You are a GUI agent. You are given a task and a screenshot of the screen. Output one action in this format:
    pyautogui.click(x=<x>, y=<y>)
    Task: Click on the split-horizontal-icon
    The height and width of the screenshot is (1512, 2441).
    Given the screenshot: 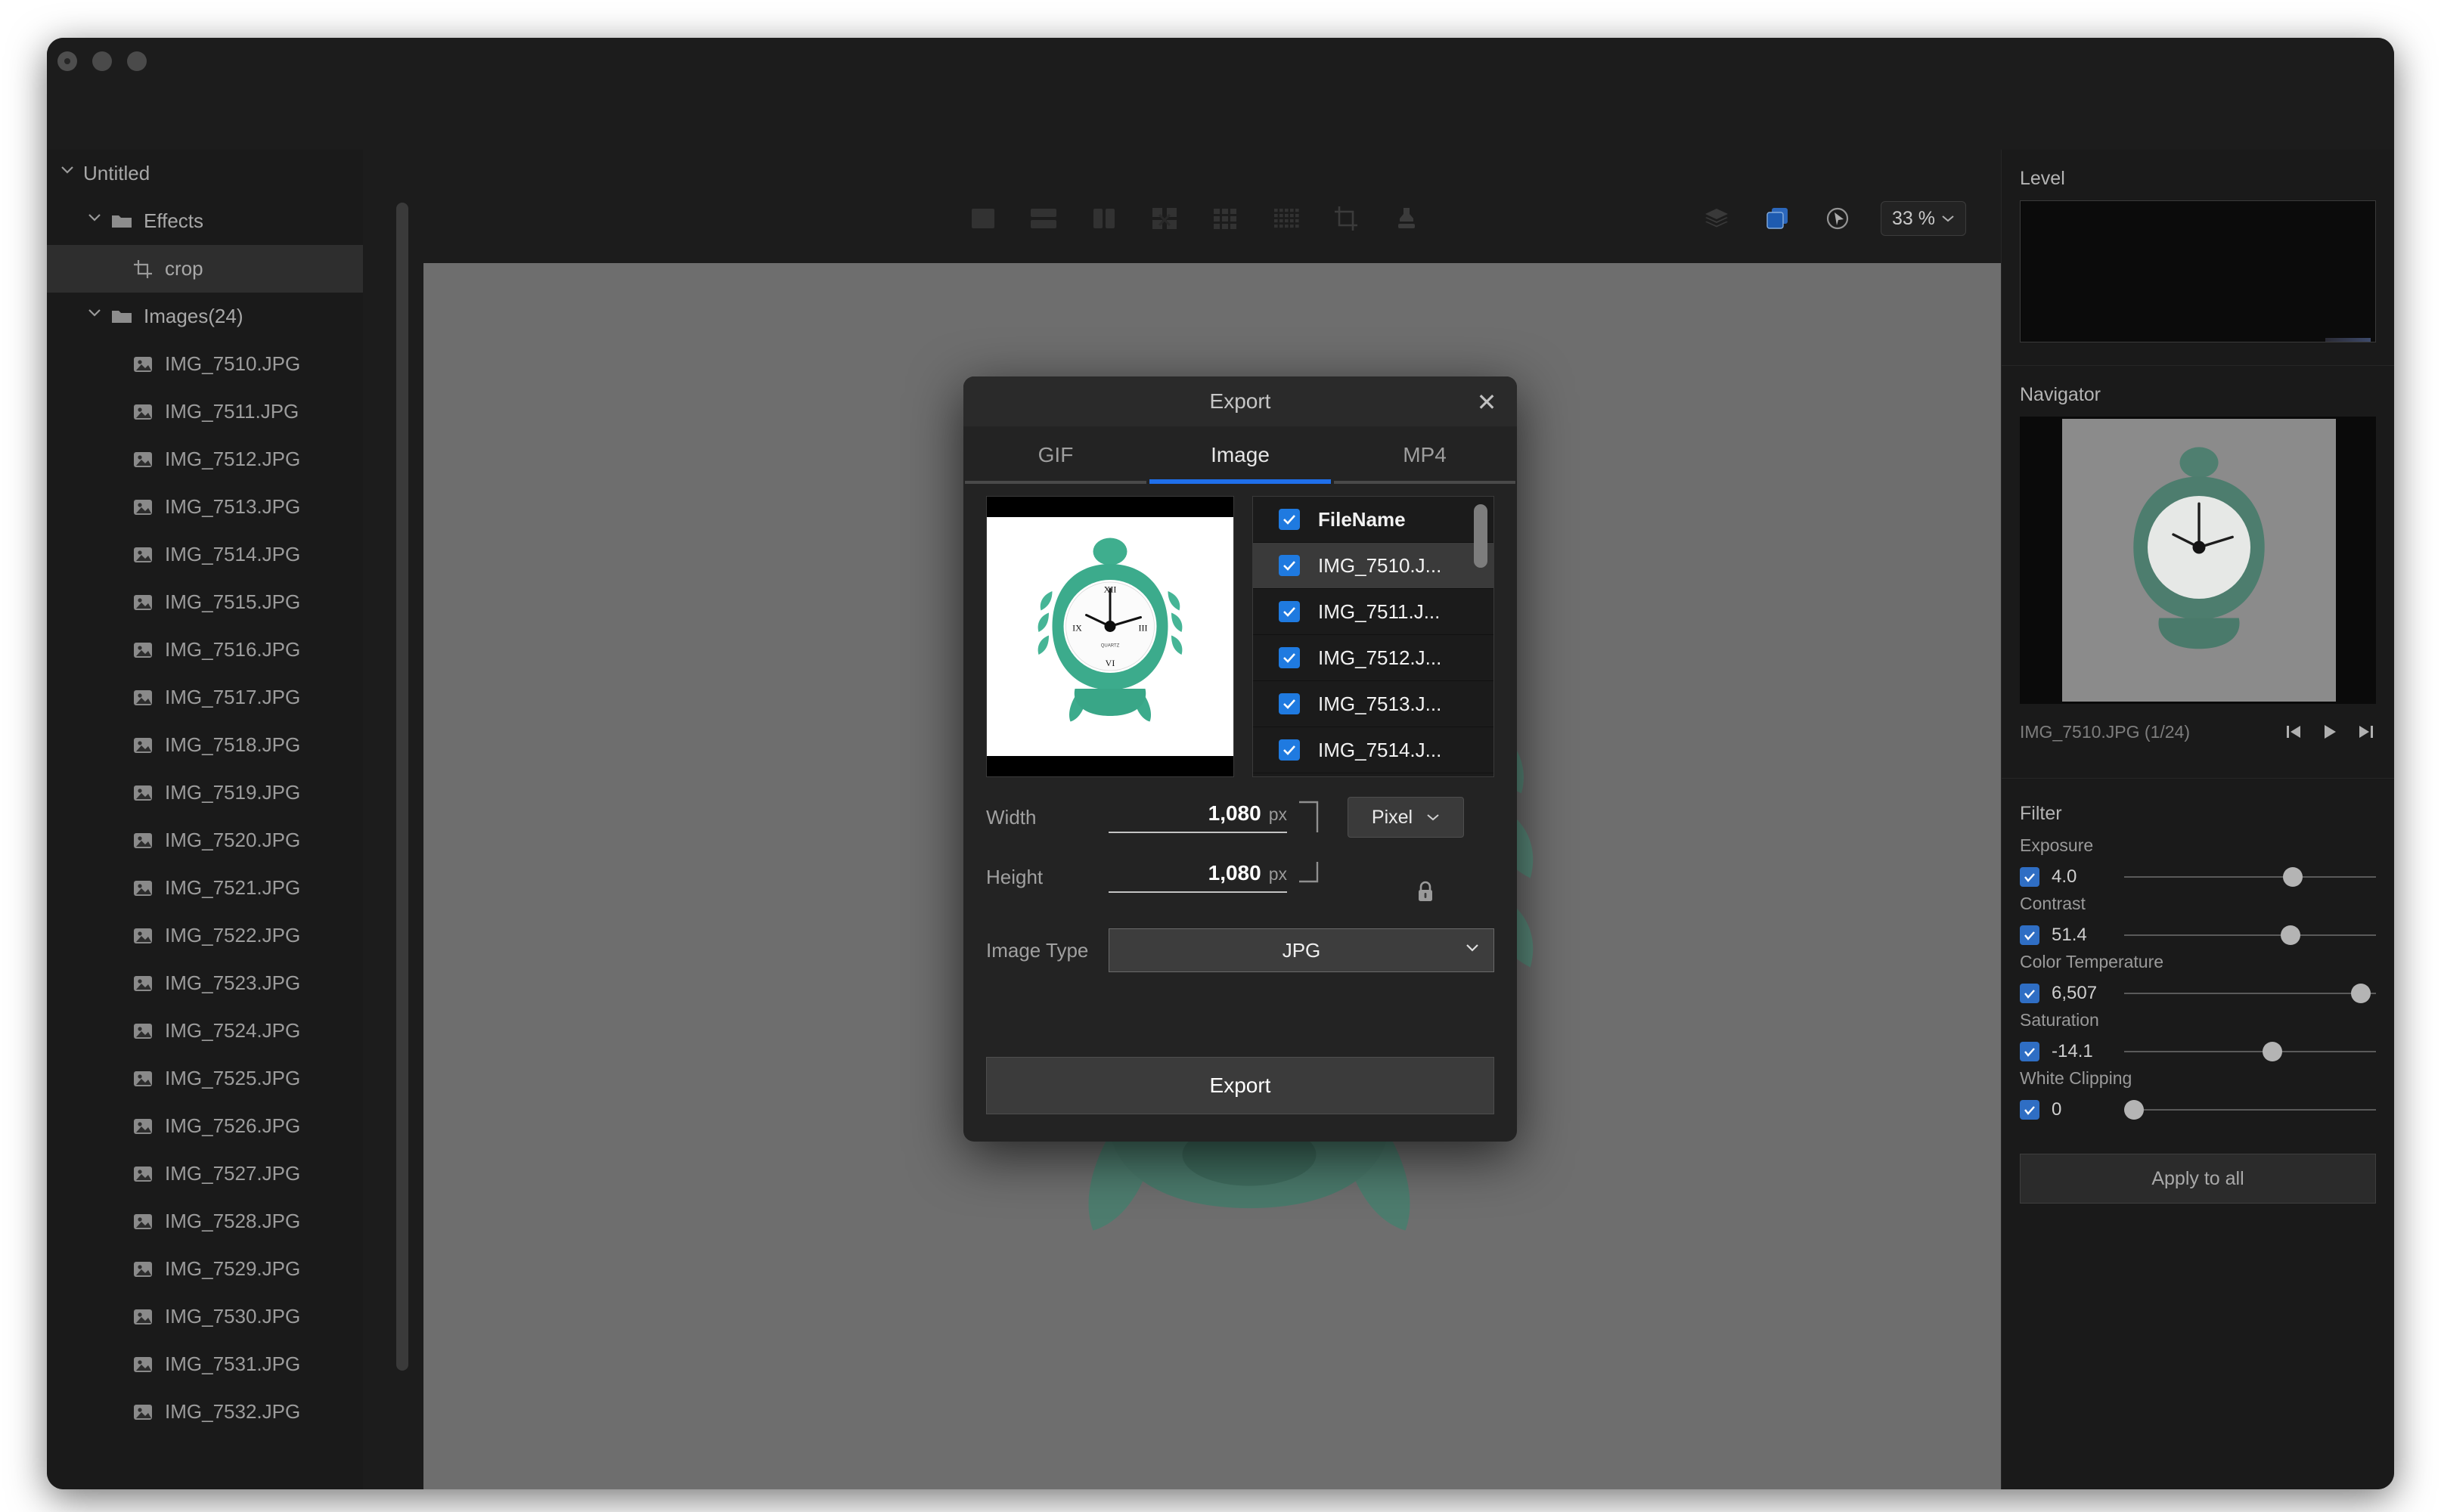 What is the action you would take?
    pyautogui.click(x=1043, y=219)
    